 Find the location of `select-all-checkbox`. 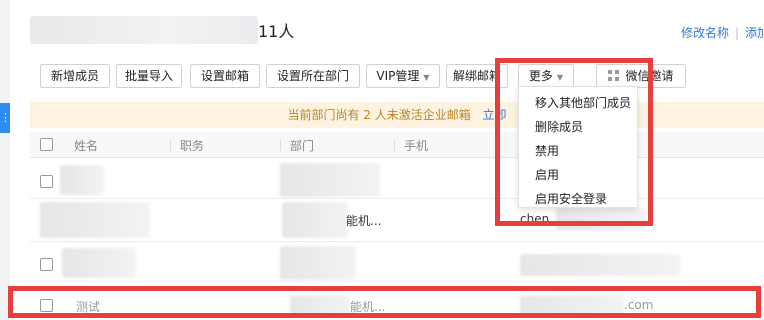

select-all-checkbox is located at coordinates (46, 144).